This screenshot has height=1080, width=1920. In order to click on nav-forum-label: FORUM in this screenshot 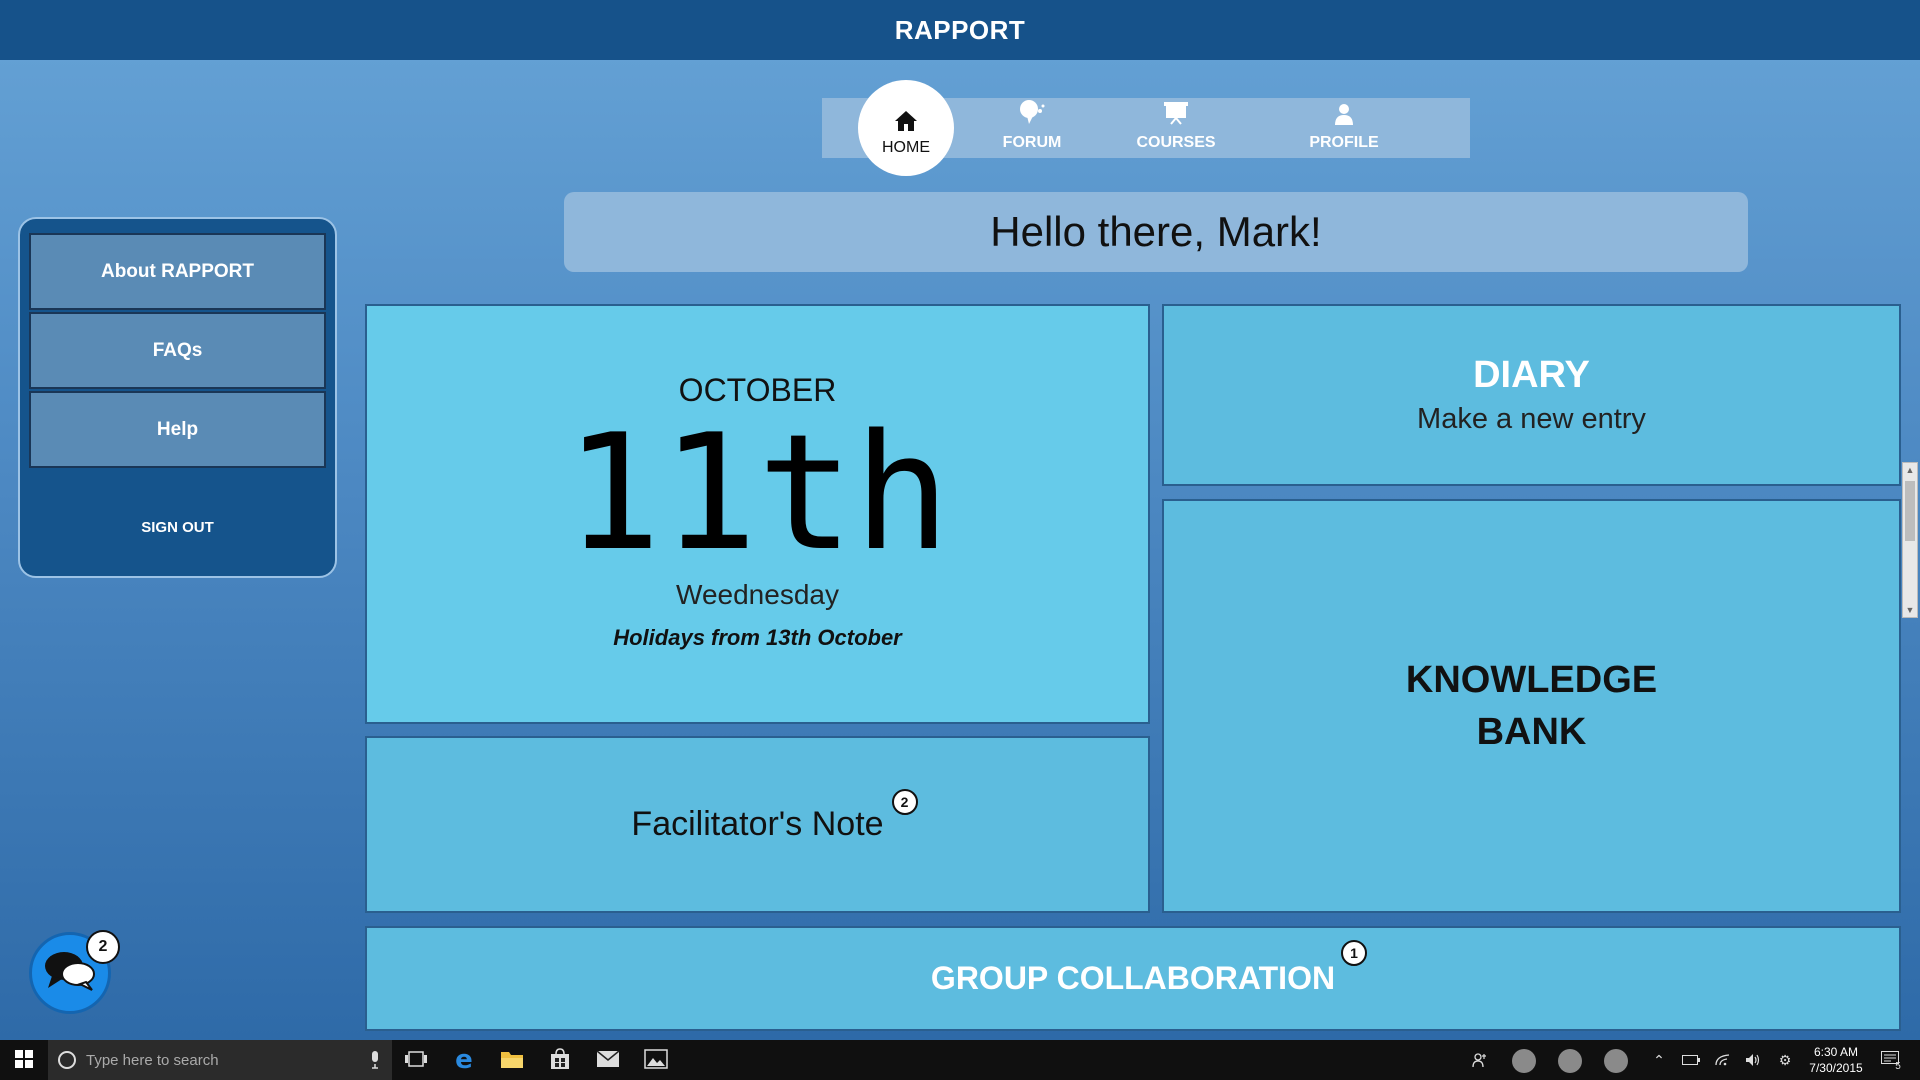, I will do `click(1032, 142)`.